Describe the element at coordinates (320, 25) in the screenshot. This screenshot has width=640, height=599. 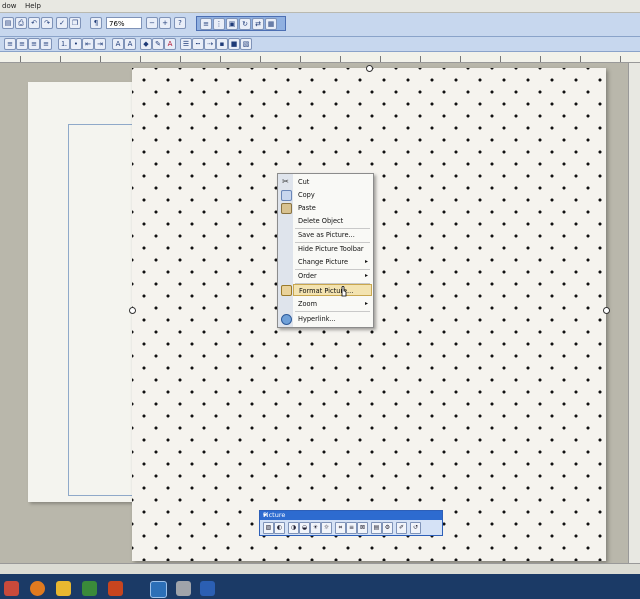
I see `standard-toolbar: ▤ ⎙ ↶ ↷ ✓ ❐ ¶ 76% − + ? ≡ ⋮ ▣ ↻ ⇄ ▦` at that location.